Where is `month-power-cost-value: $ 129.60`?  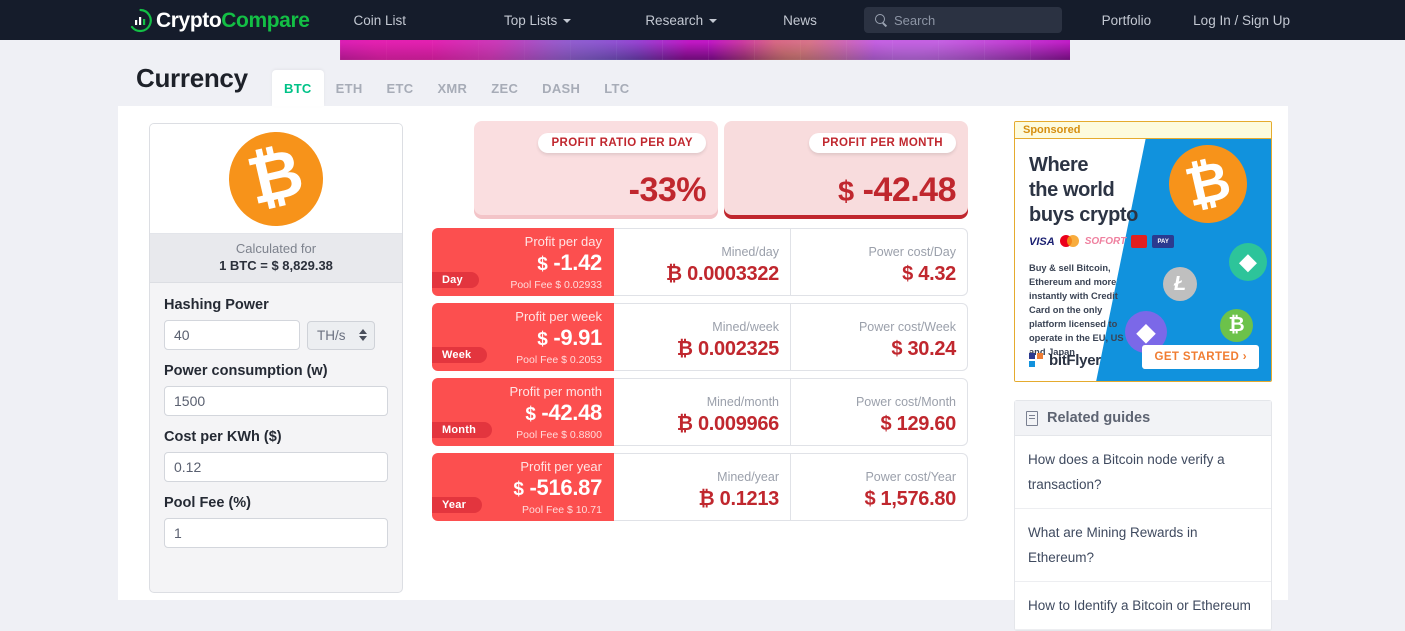
month-power-cost-value: $ 129.60 is located at coordinates (874, 424).